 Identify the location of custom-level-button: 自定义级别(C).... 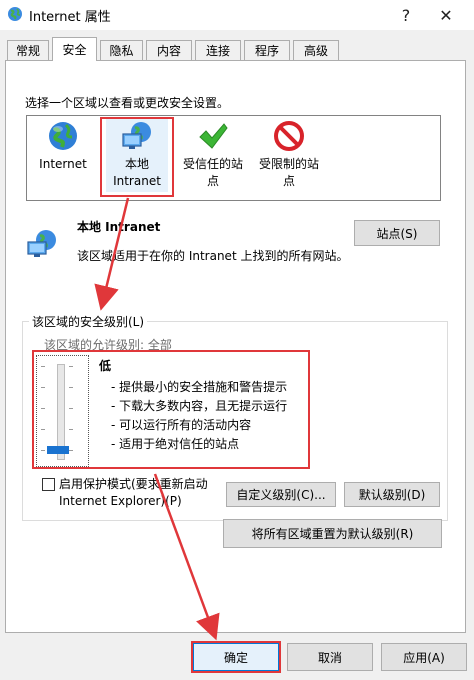
(281, 494).